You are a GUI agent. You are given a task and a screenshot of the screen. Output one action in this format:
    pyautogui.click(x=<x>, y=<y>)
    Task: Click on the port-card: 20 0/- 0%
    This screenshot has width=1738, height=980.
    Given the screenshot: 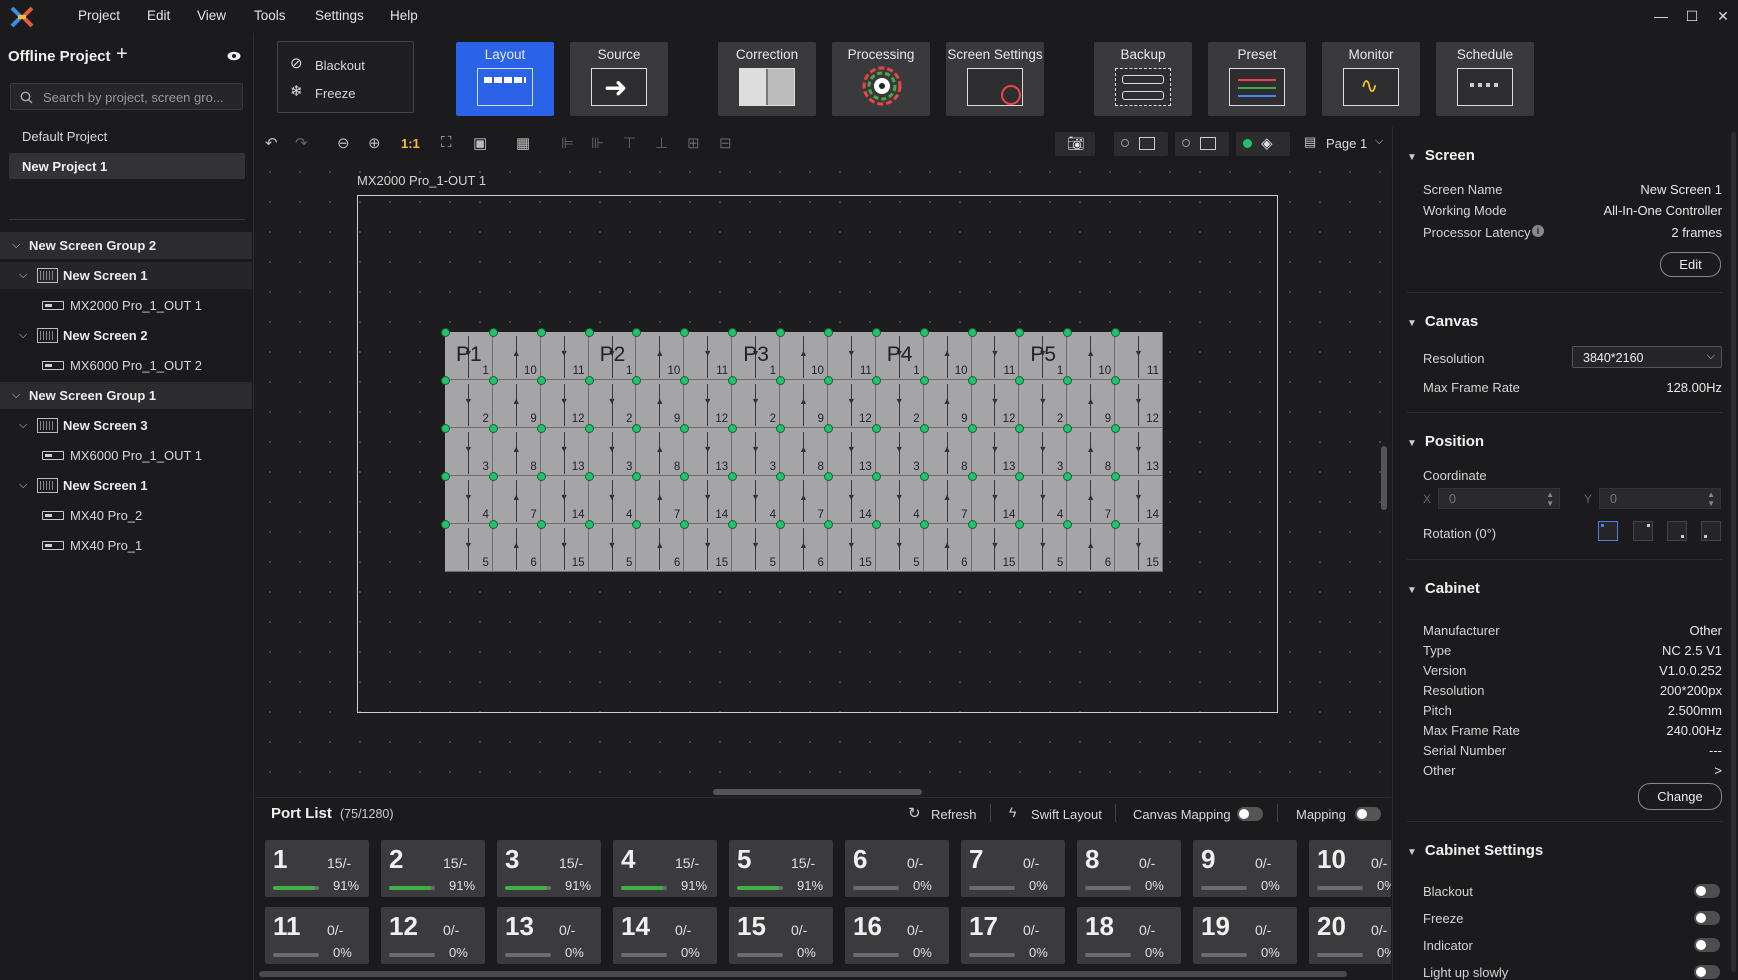 What is the action you would take?
    pyautogui.click(x=1350, y=935)
    